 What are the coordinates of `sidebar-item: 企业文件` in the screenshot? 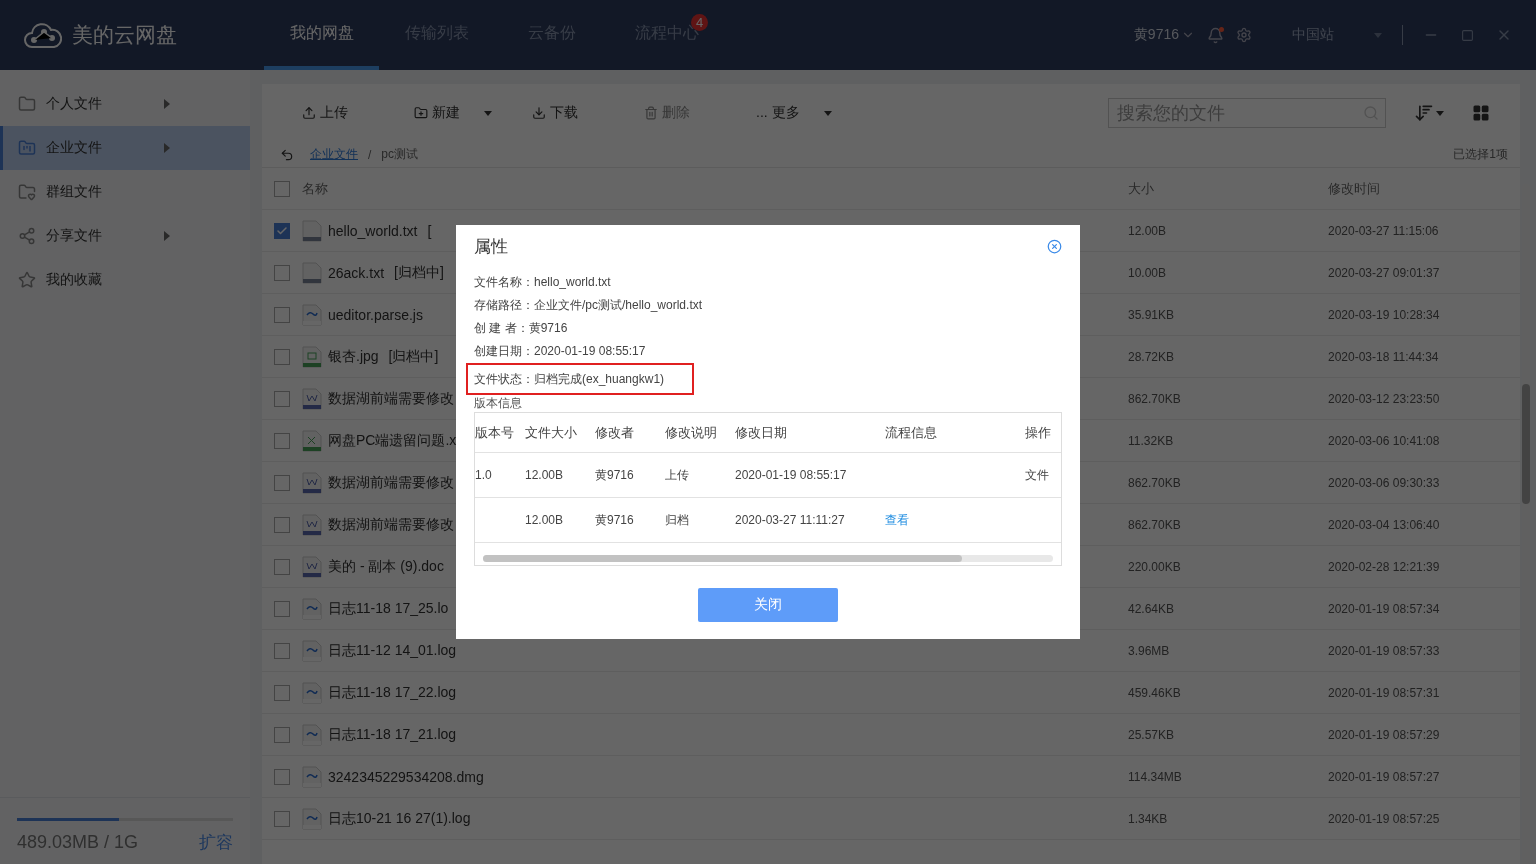 It's located at (125, 148).